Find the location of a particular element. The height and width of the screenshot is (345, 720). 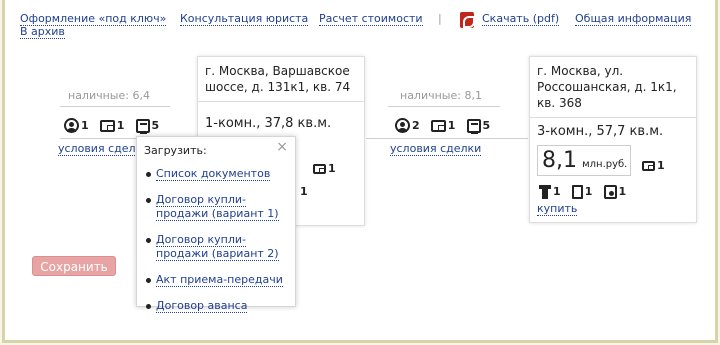

mid-party-arrow-line is located at coordinates (447, 138).